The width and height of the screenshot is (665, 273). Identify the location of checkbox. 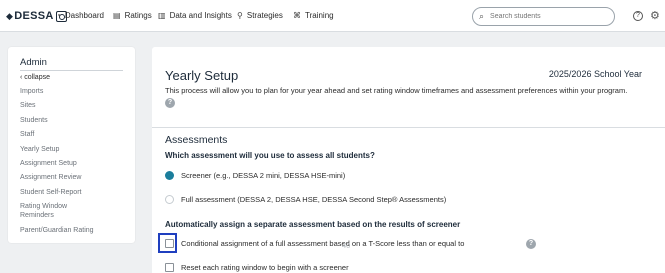
(169, 267).